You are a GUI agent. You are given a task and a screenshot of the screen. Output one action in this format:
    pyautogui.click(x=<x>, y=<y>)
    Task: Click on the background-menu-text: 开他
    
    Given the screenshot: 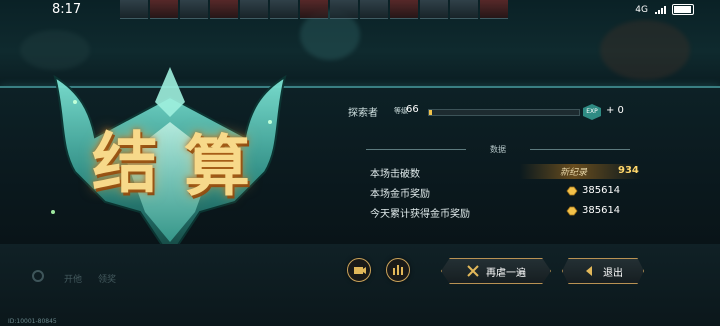 What is the action you would take?
    pyautogui.click(x=73, y=280)
    